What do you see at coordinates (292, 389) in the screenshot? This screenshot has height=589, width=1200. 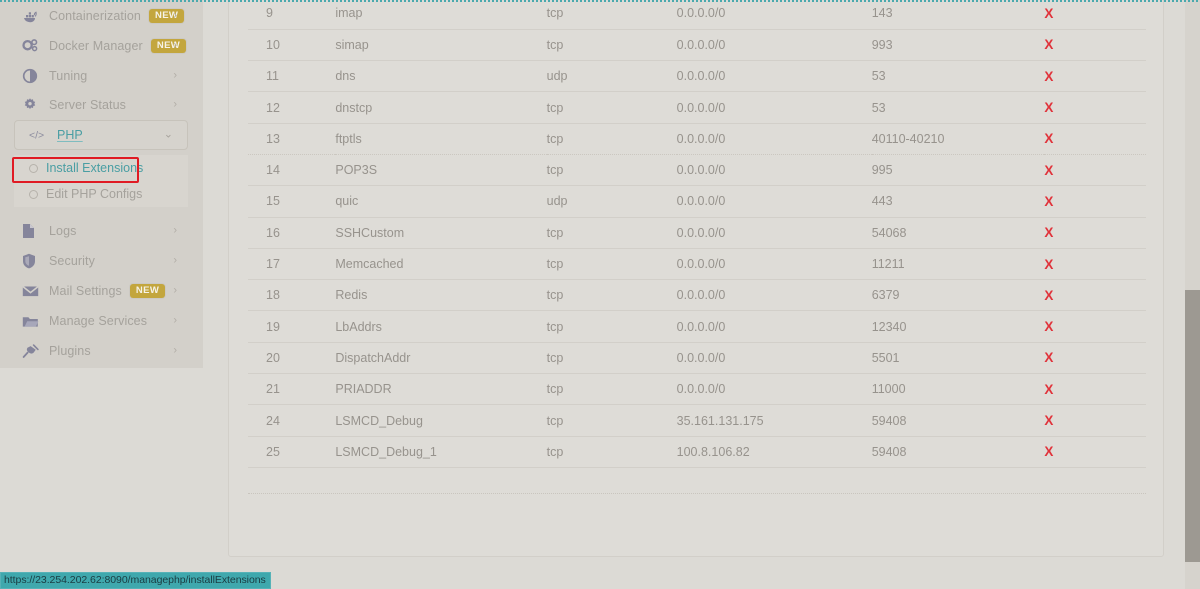 I see `cell-rule-id: 21` at bounding box center [292, 389].